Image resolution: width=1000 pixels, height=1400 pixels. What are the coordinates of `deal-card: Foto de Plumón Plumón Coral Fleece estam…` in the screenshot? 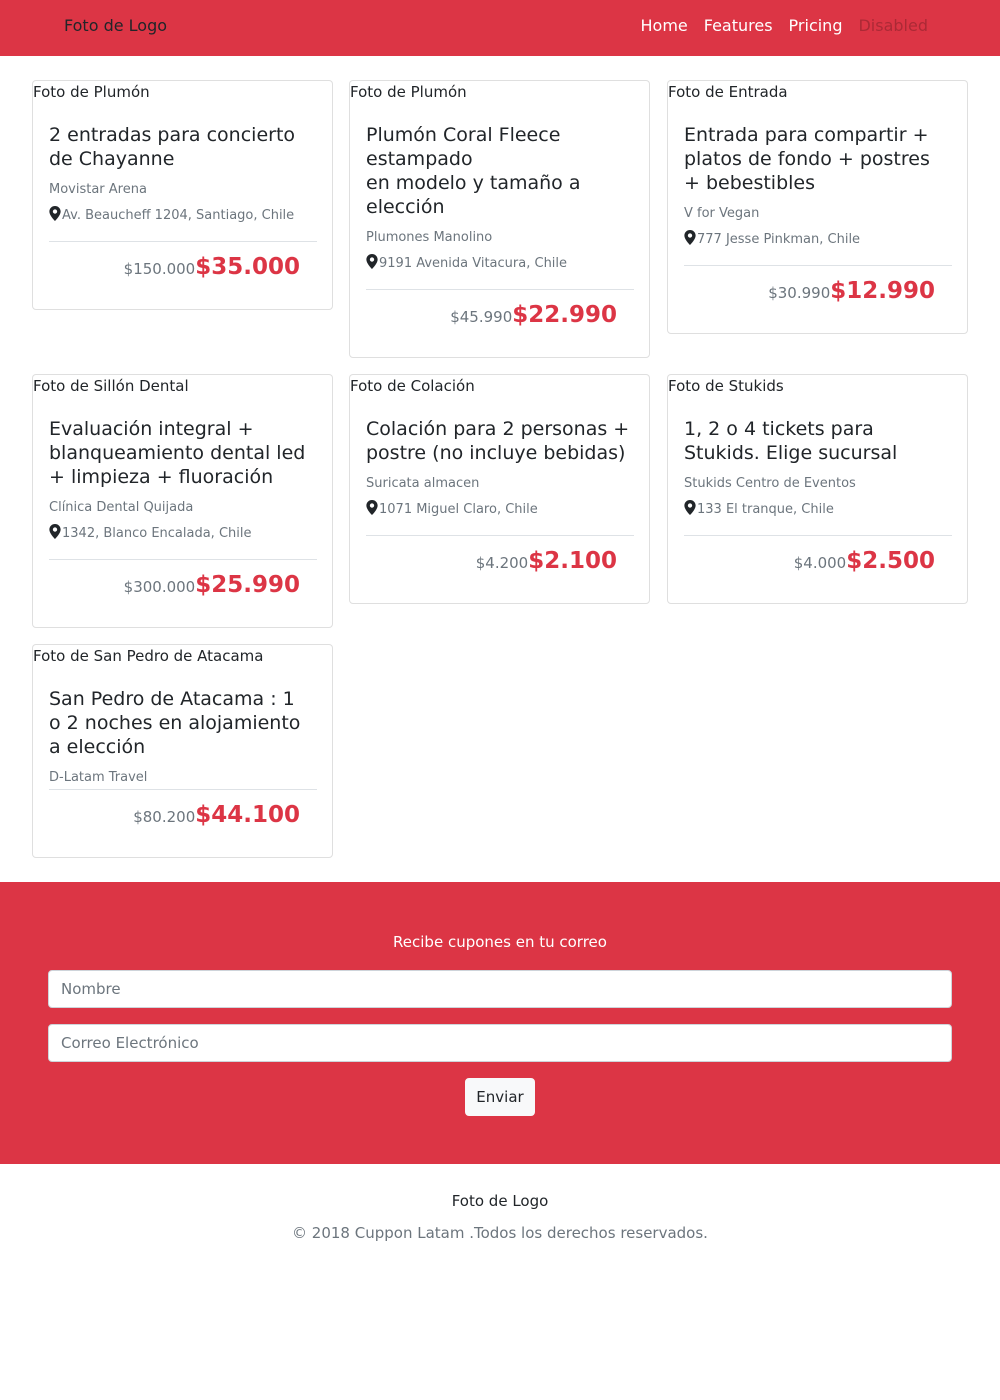 It's located at (499, 219).